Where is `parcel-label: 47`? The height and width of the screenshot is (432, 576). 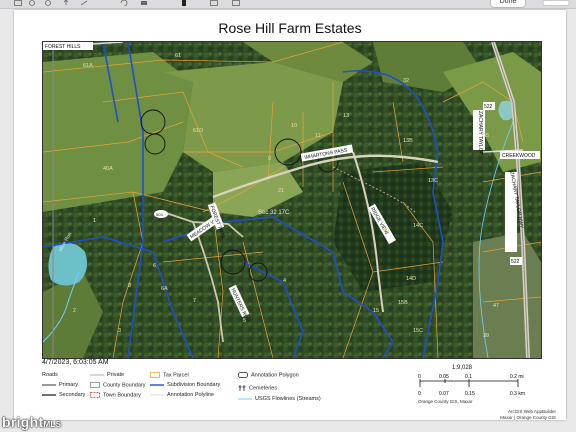 parcel-label: 47 is located at coordinates (496, 306).